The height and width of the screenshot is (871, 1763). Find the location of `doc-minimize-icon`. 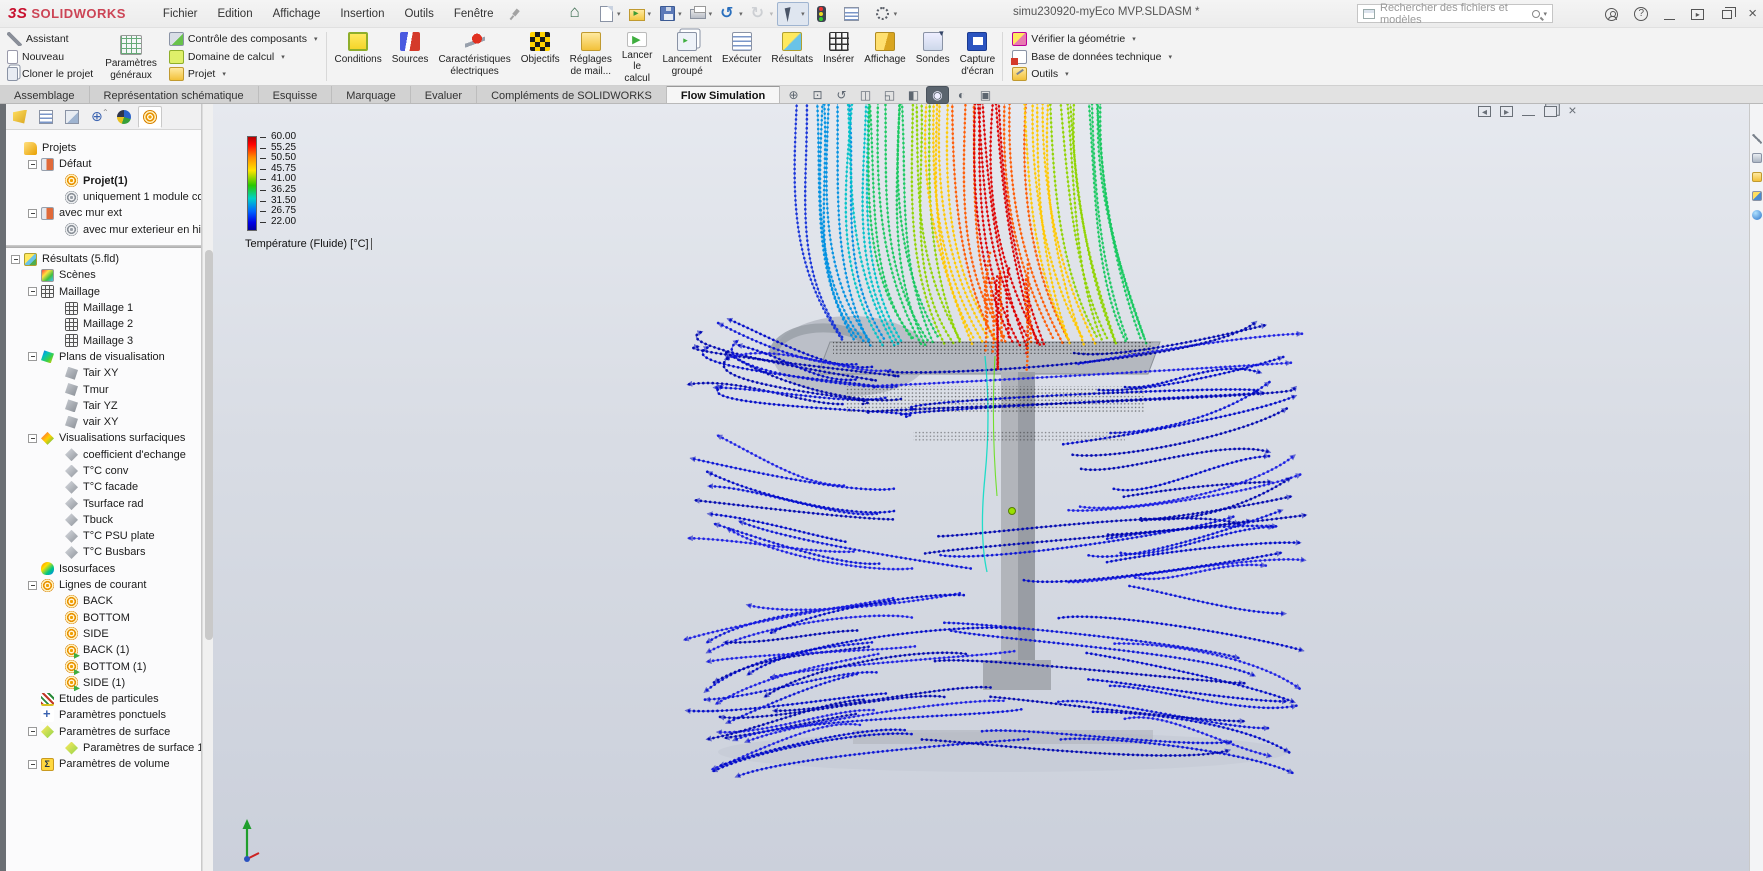

doc-minimize-icon is located at coordinates (1528, 112).